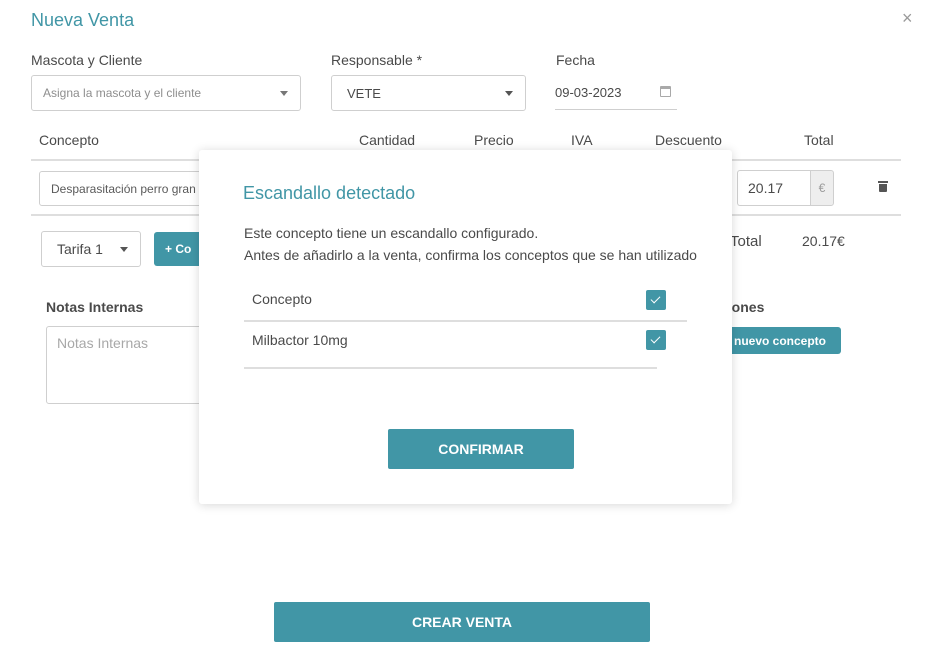  What do you see at coordinates (819, 140) in the screenshot?
I see `col-total: Total` at bounding box center [819, 140].